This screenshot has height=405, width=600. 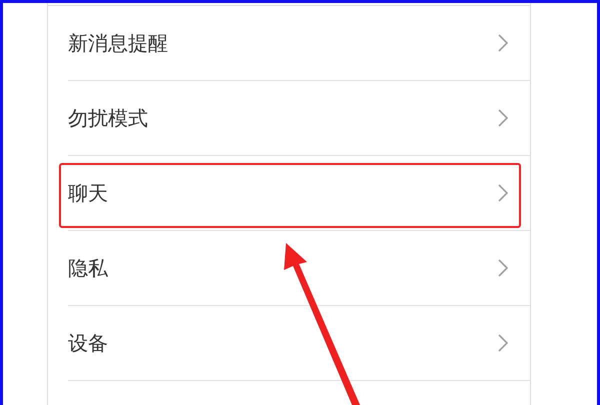 What do you see at coordinates (289, 193) in the screenshot?
I see `settings-item: 聊天` at bounding box center [289, 193].